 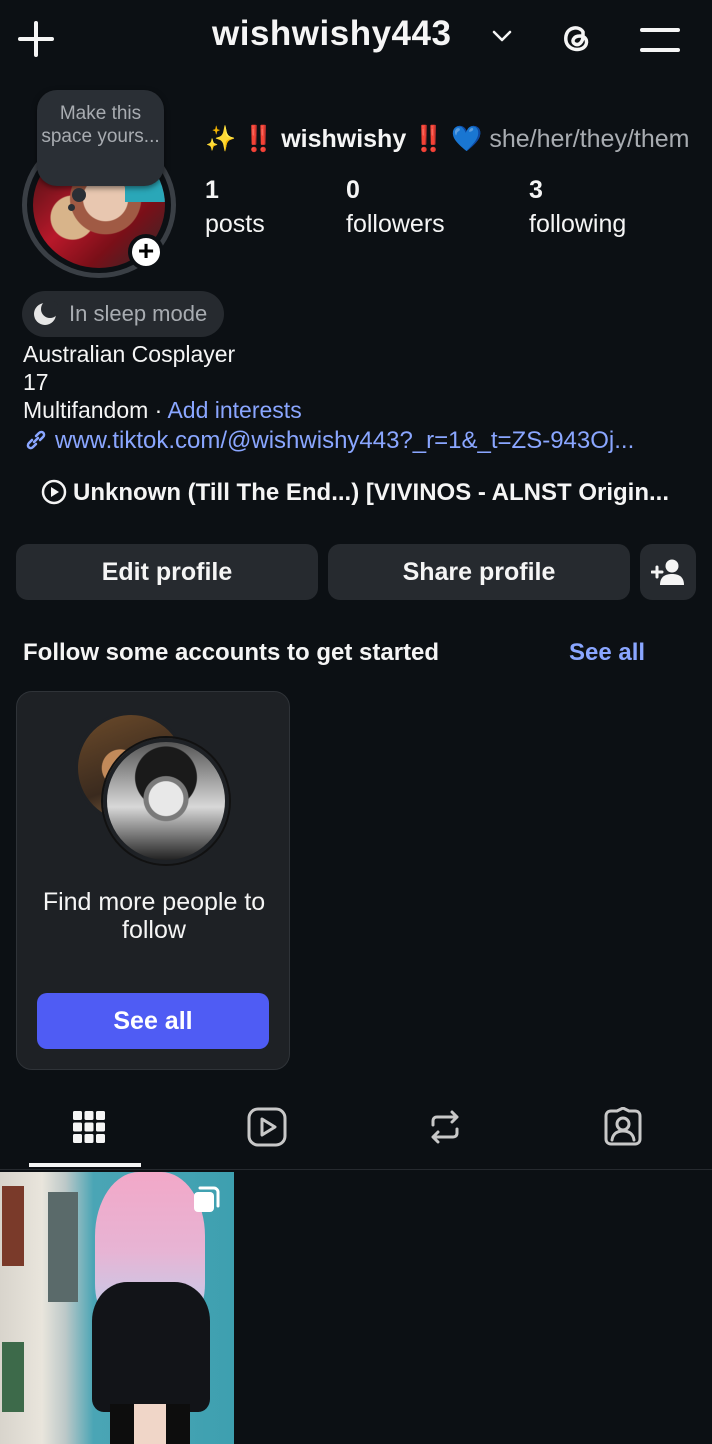 I want to click on suggestion-card: Find more people to follow See all, so click(x=153, y=880).